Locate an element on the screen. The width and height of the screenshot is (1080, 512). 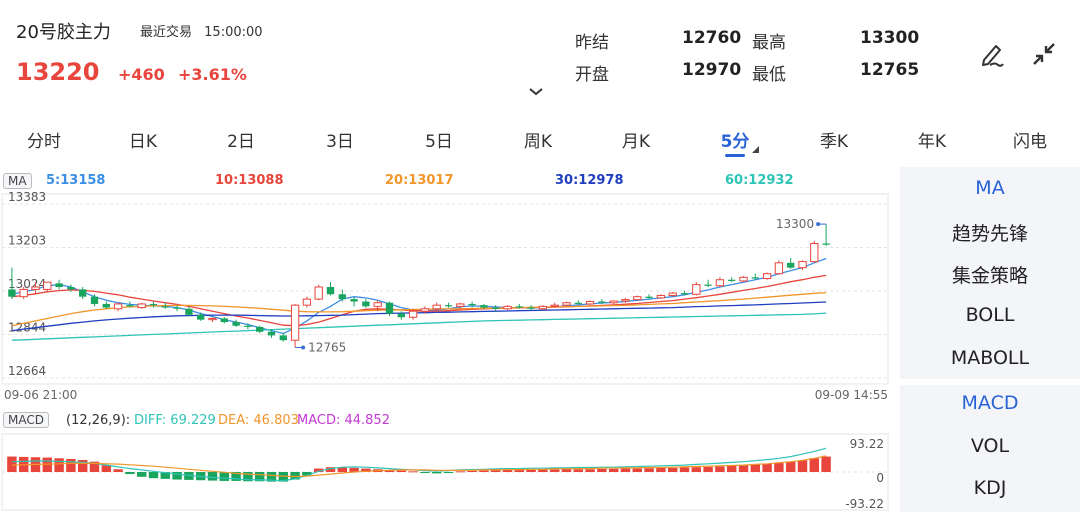
tab-year-k: 年K is located at coordinates (932, 139).